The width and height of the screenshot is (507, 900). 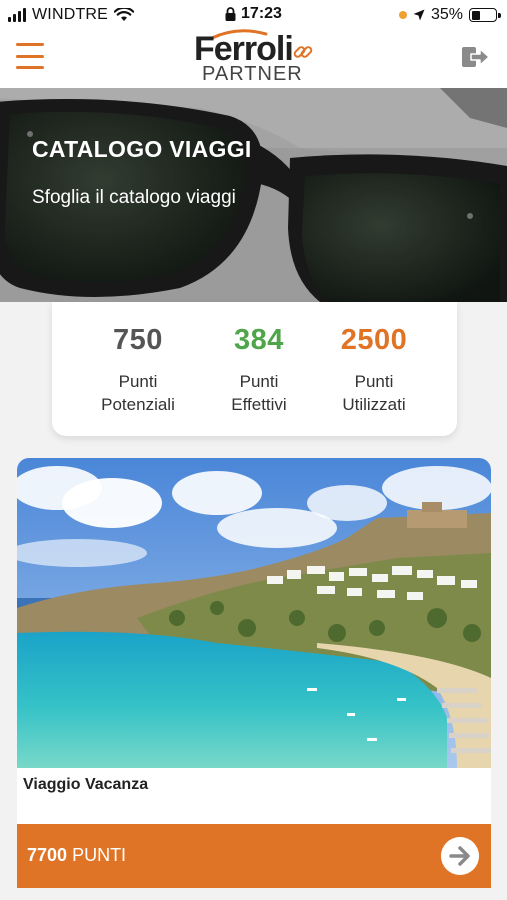 I want to click on hero-title: CATALOGO VIAGGI, so click(x=142, y=149).